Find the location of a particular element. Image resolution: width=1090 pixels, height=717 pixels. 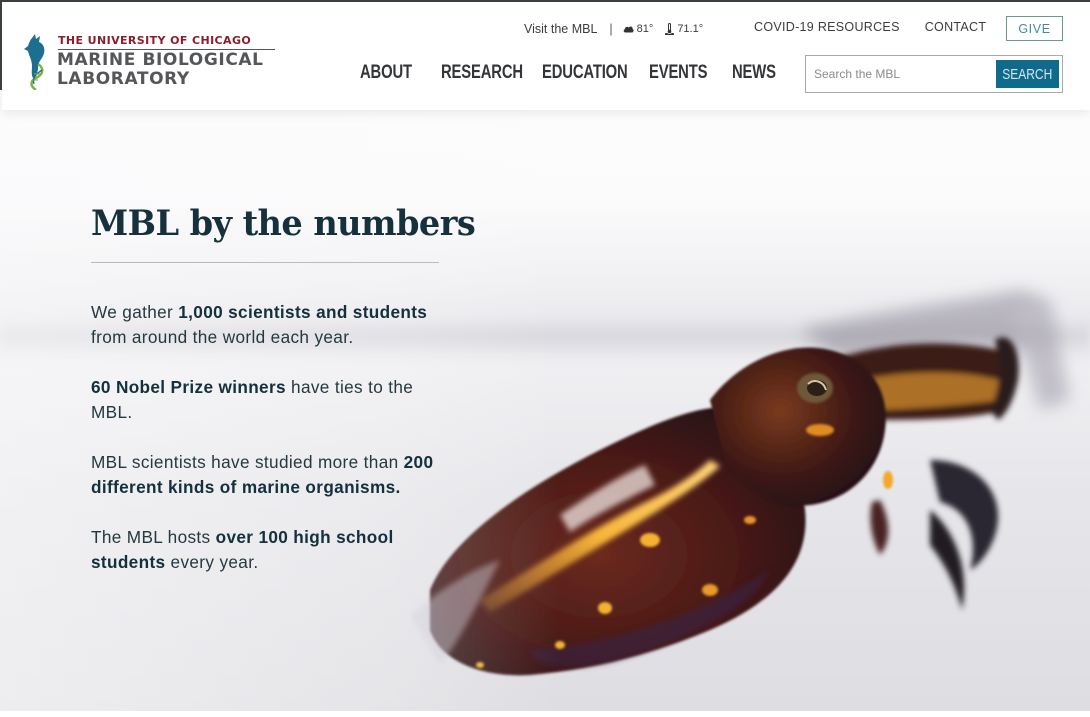

cloud-icon is located at coordinates (628, 29).